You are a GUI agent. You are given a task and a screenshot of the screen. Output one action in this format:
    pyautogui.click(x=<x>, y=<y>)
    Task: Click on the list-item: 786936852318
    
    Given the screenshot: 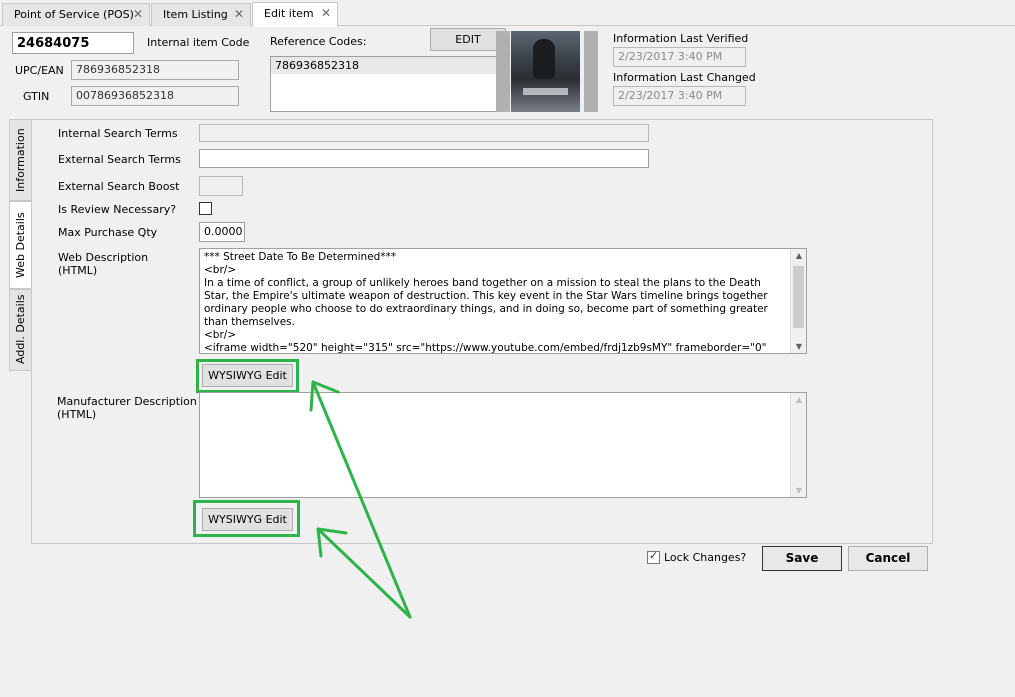 What is the action you would take?
    pyautogui.click(x=387, y=65)
    